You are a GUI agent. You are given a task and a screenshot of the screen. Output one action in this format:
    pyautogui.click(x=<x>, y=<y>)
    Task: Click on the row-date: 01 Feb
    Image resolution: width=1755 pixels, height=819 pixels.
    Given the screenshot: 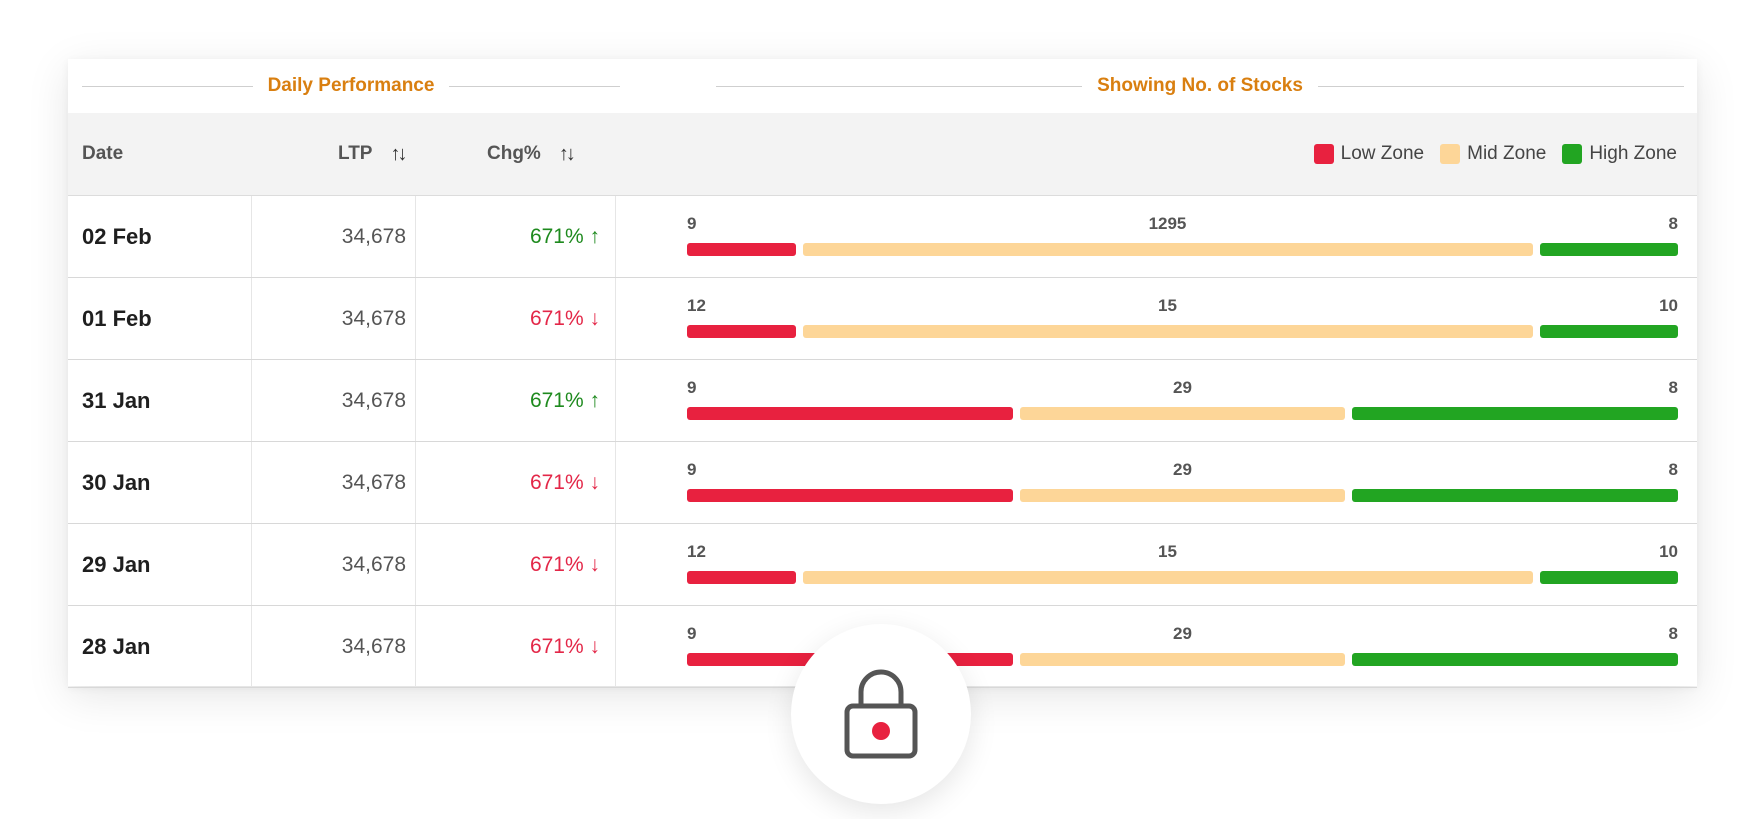 What is the action you would take?
    pyautogui.click(x=117, y=318)
    